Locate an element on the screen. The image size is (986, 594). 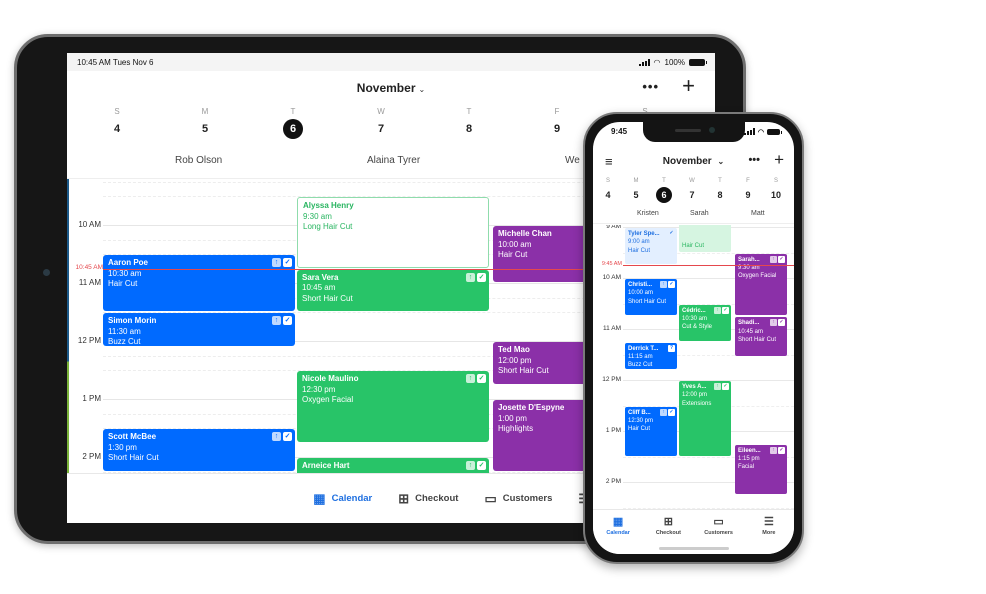
appointment-block: Eileen... 1:15 pm Facial ↑ ✓ is located at coordinates (761, 469).